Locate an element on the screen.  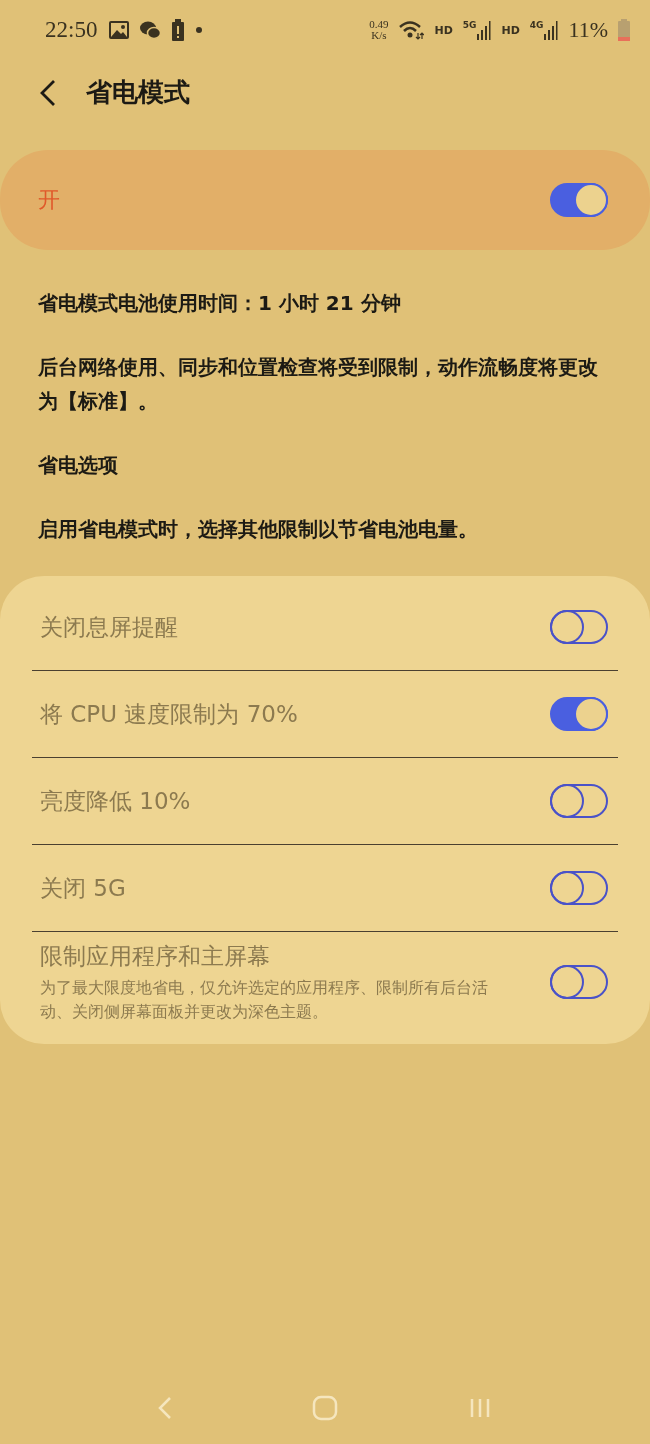
description-text: 省电选项 is located at coordinates (78, 465).